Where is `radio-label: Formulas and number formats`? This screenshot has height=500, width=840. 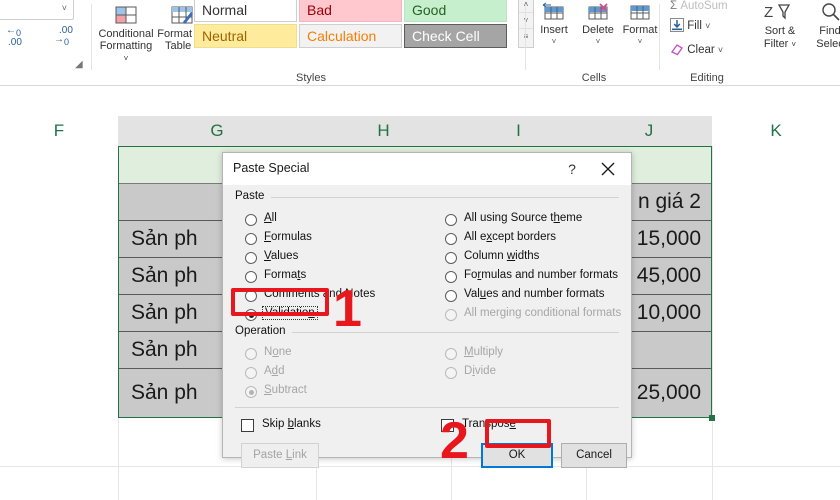
radio-label: Formulas and number formats is located at coordinates (541, 275).